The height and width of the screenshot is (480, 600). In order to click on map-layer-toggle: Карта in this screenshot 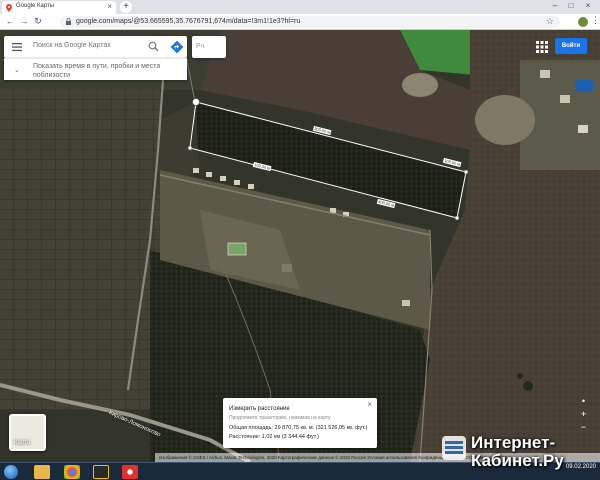, I will do `click(27, 432)`.